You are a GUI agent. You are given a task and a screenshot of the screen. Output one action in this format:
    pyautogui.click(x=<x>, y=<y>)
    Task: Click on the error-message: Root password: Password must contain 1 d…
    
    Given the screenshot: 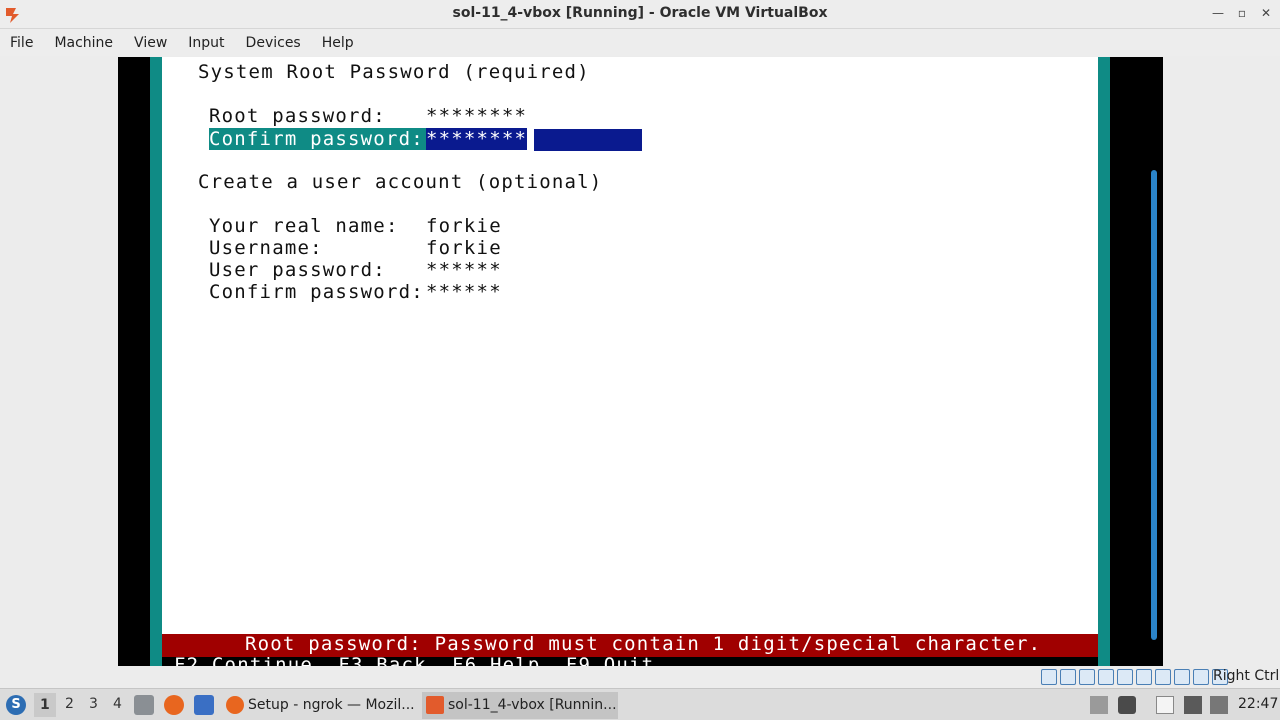 What is the action you would take?
    pyautogui.click(x=643, y=644)
    